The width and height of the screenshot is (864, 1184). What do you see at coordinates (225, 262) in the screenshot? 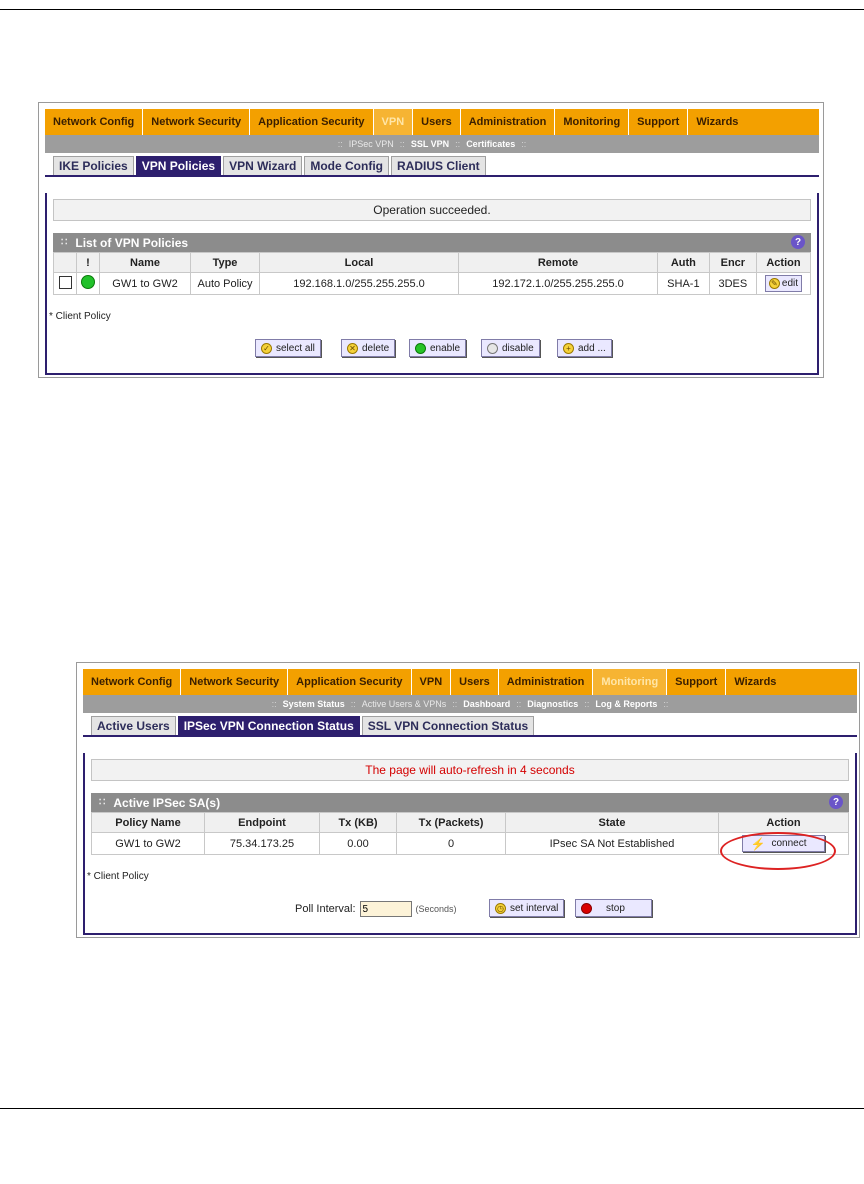
I see `col-type: Type` at bounding box center [225, 262].